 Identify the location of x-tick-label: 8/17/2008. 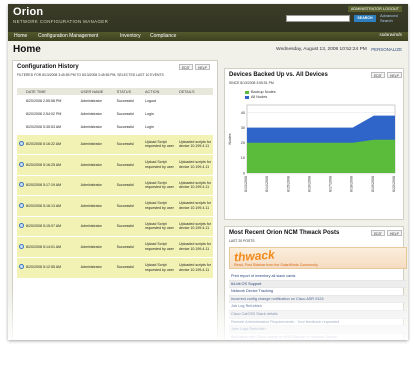
(331, 184).